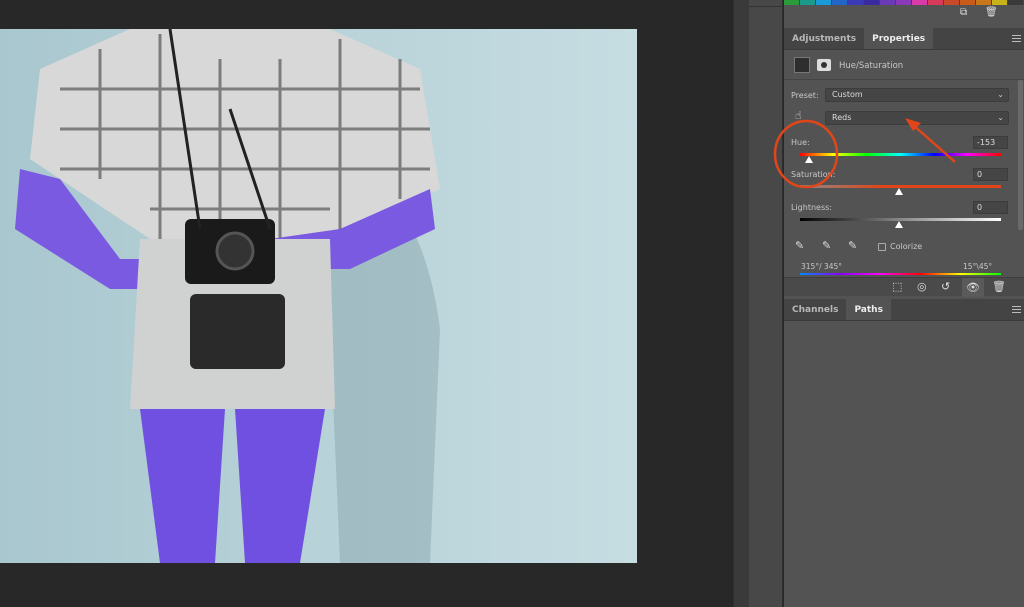 The image size is (1024, 607). What do you see at coordinates (806, 154) in the screenshot?
I see `annotation-circle` at bounding box center [806, 154].